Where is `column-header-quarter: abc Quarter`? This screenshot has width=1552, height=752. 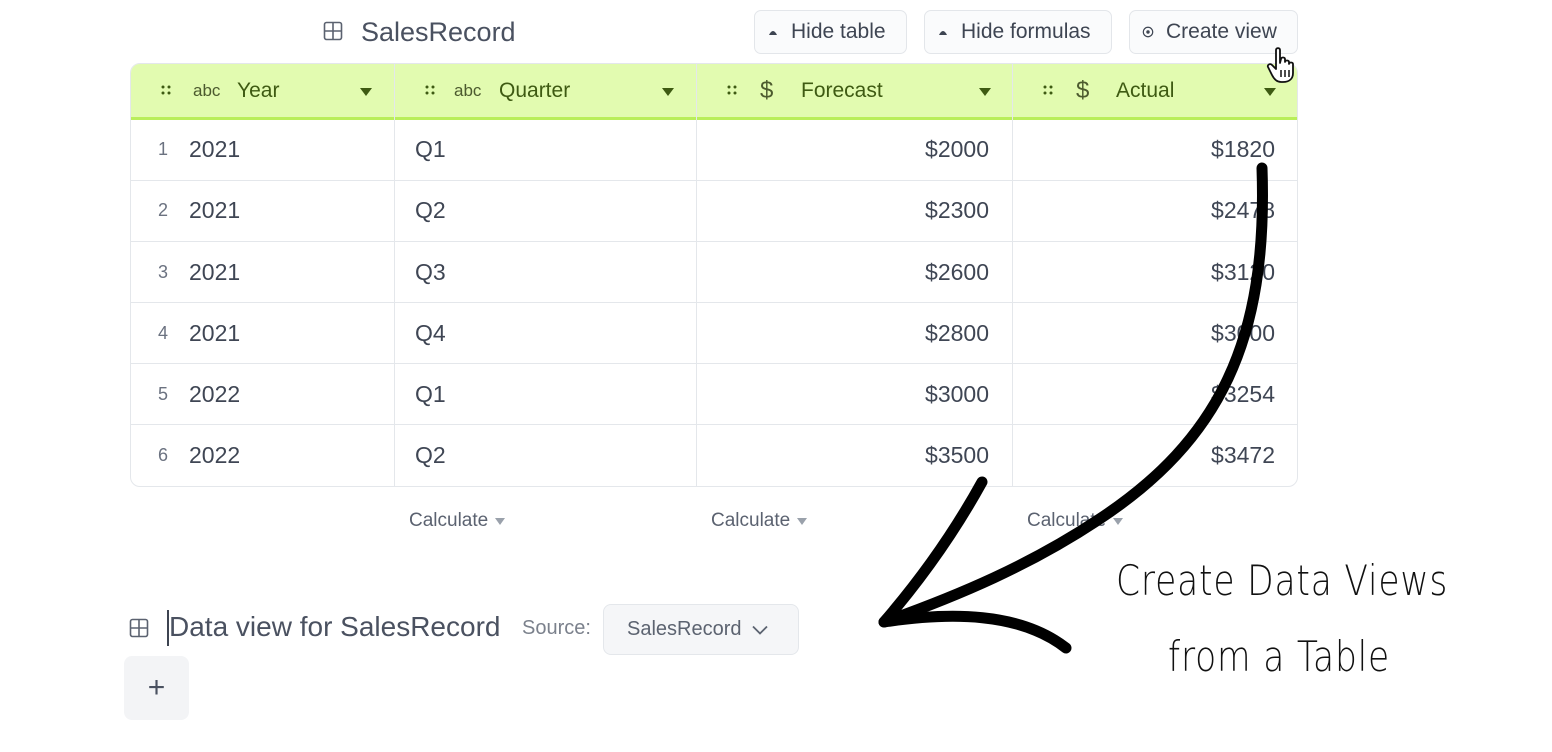 column-header-quarter: abc Quarter is located at coordinates (545, 90).